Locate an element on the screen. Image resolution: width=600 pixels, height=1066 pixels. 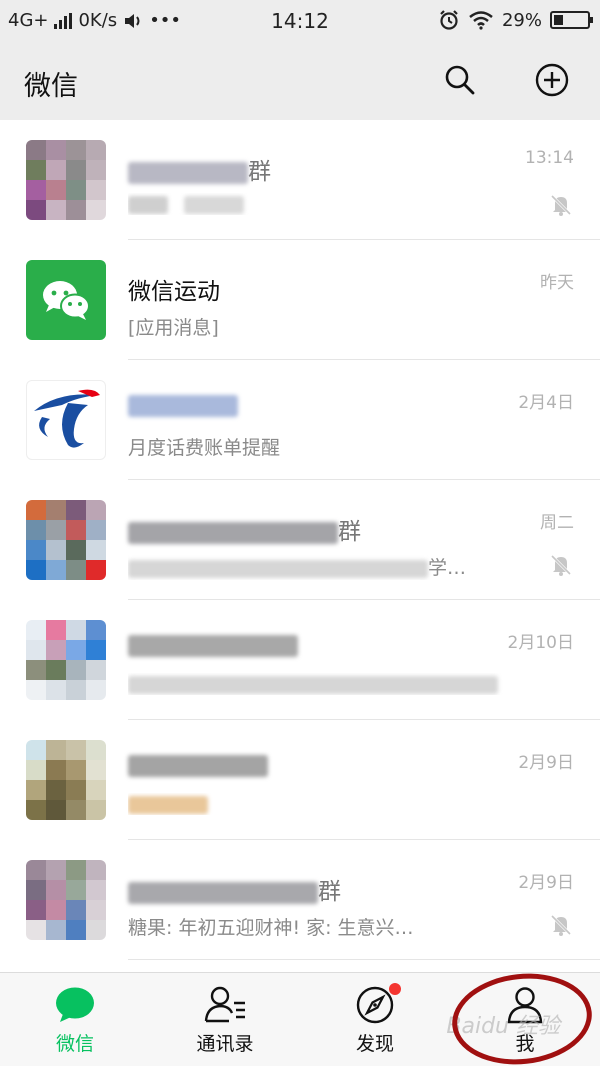
chat-bubble-icon is located at coordinates (75, 1004).